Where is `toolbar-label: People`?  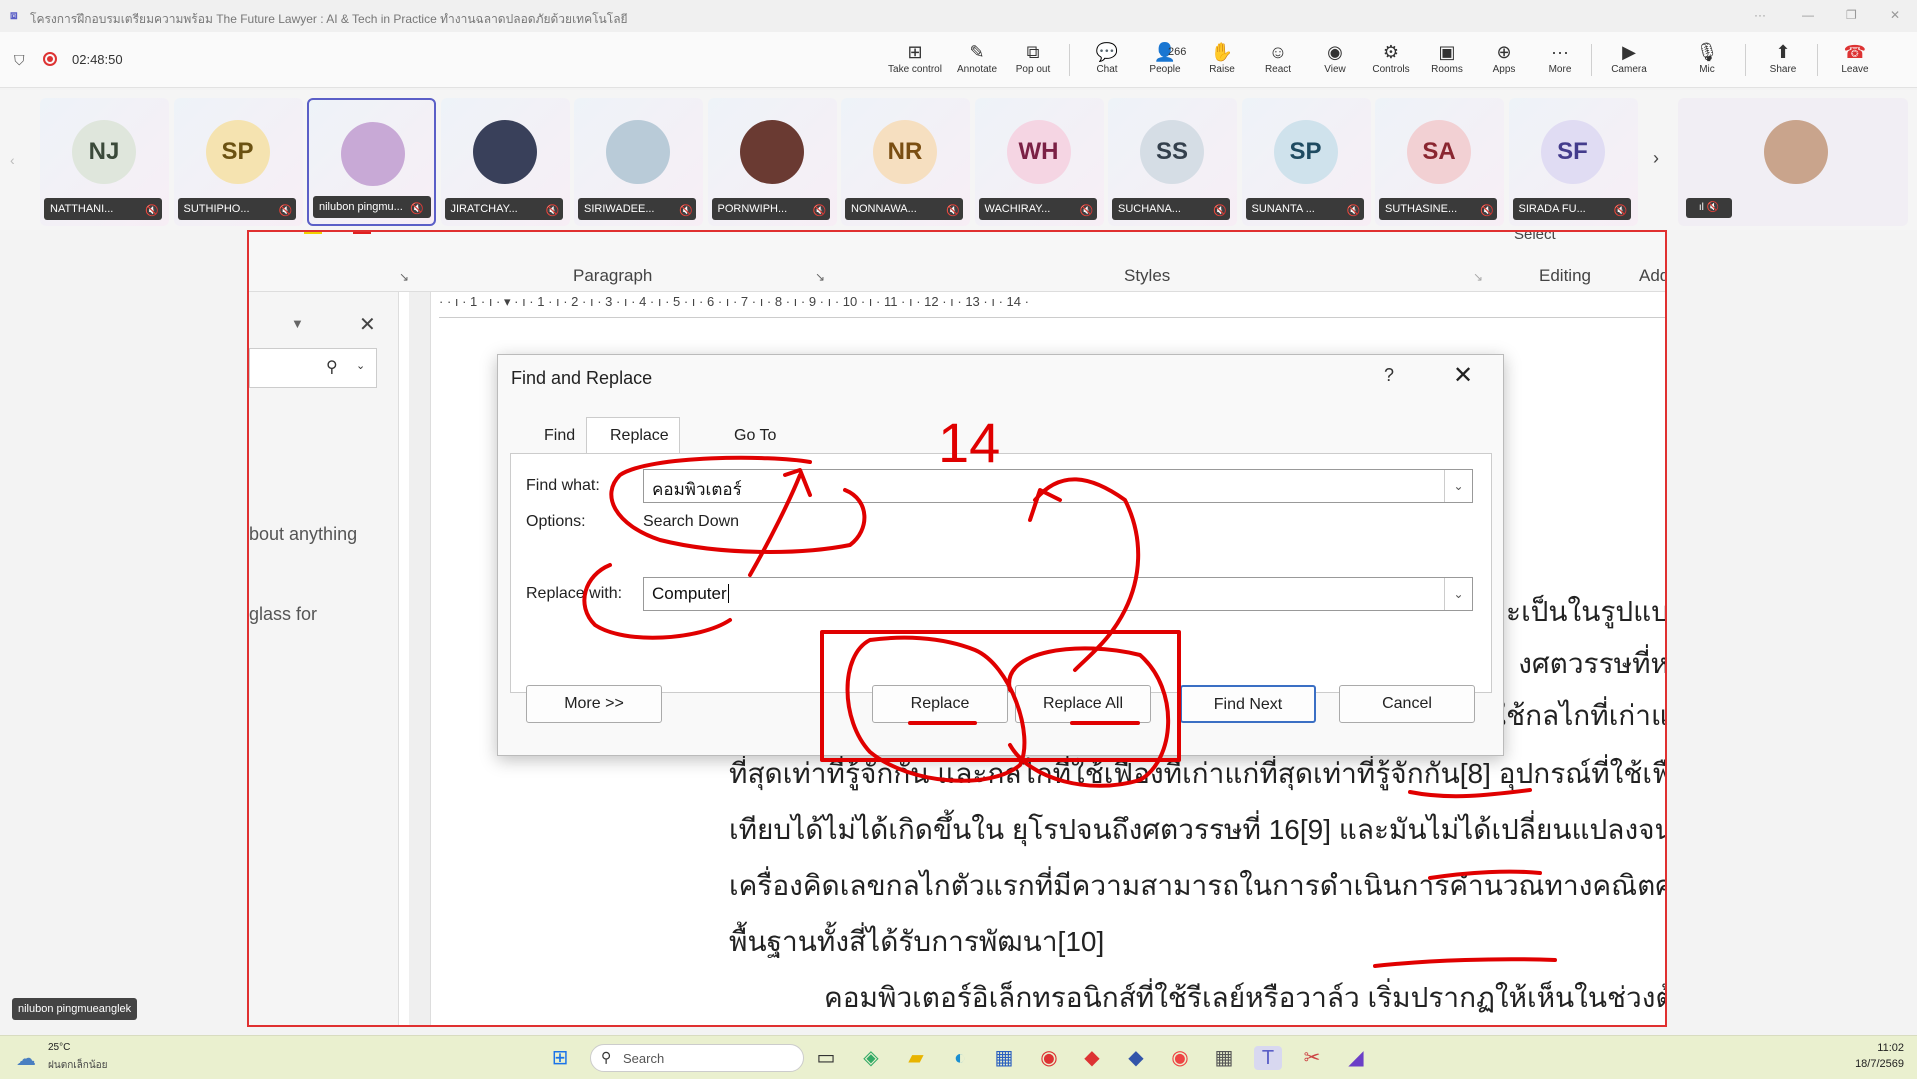 toolbar-label: People is located at coordinates (1165, 69).